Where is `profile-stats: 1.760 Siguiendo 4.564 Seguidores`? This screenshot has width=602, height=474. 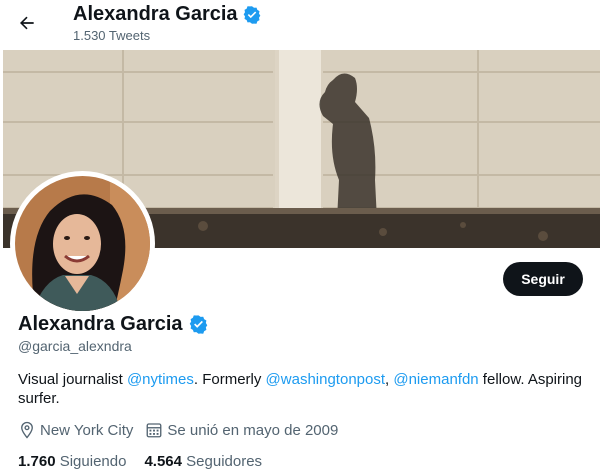 profile-stats: 1.760 Siguiendo 4.564 Seguidores is located at coordinates (149, 461).